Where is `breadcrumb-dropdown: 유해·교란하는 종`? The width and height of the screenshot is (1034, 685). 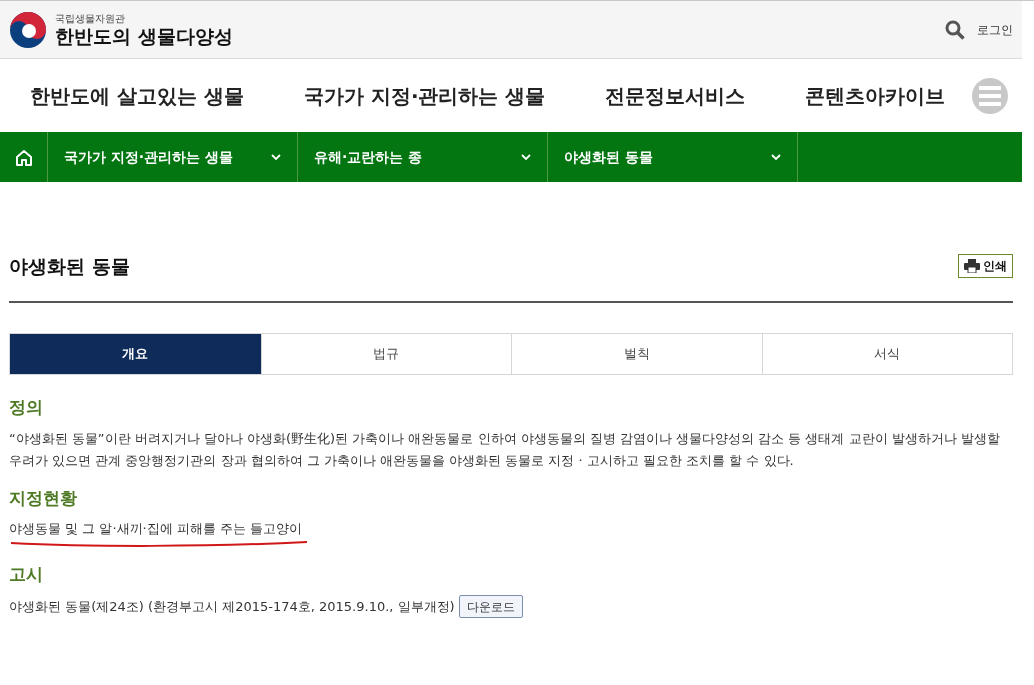
breadcrumb-dropdown: 유해·교란하는 종 is located at coordinates (423, 157).